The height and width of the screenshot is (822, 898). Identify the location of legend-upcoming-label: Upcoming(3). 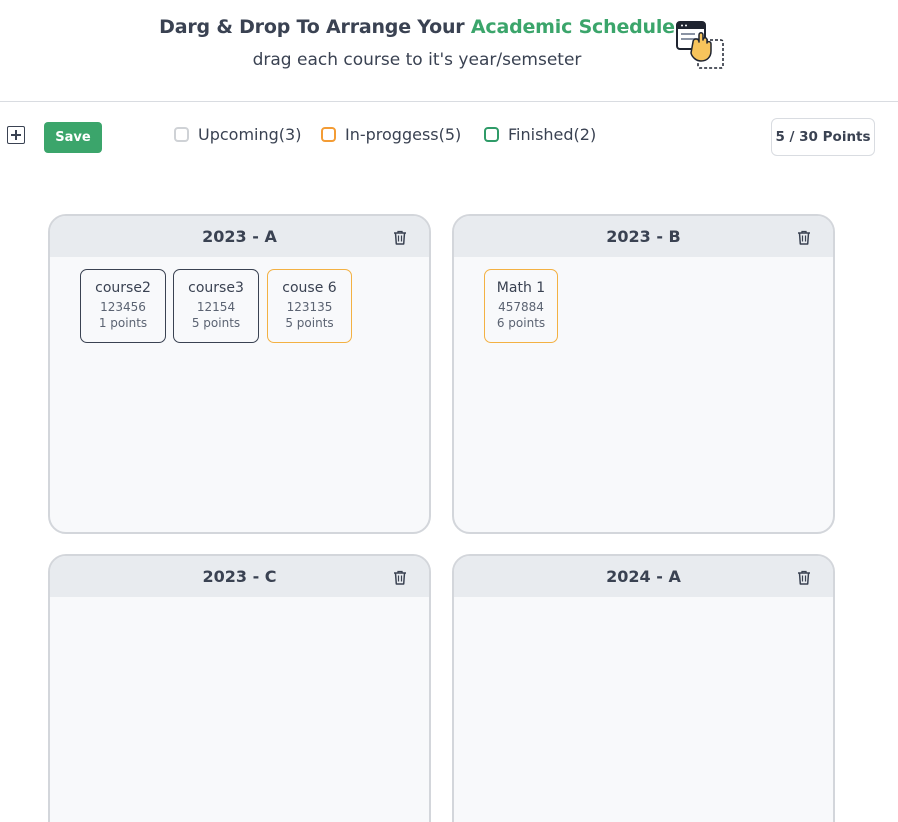
(250, 134).